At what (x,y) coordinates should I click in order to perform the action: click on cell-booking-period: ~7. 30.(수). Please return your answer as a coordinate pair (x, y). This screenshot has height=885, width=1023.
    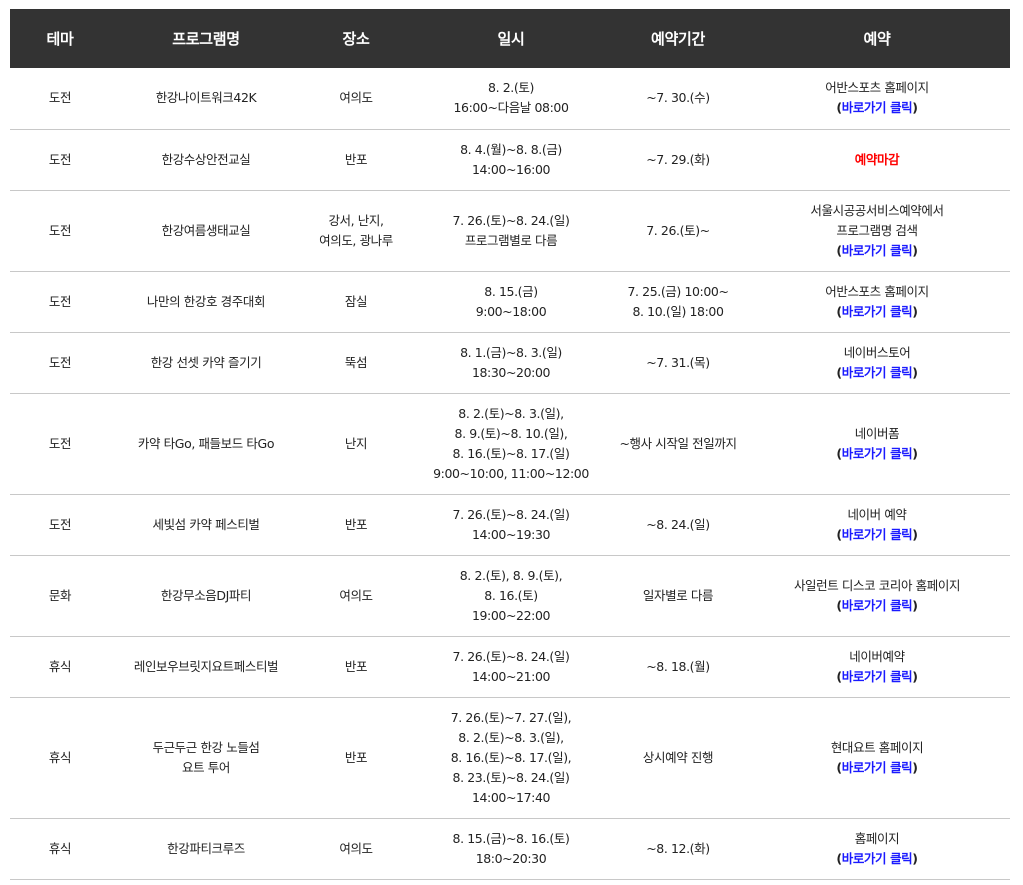
    Looking at the image, I should click on (678, 99).